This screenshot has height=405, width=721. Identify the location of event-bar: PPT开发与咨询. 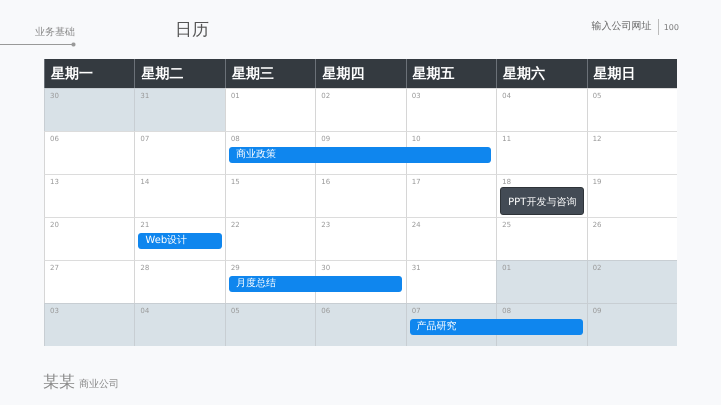
(542, 201).